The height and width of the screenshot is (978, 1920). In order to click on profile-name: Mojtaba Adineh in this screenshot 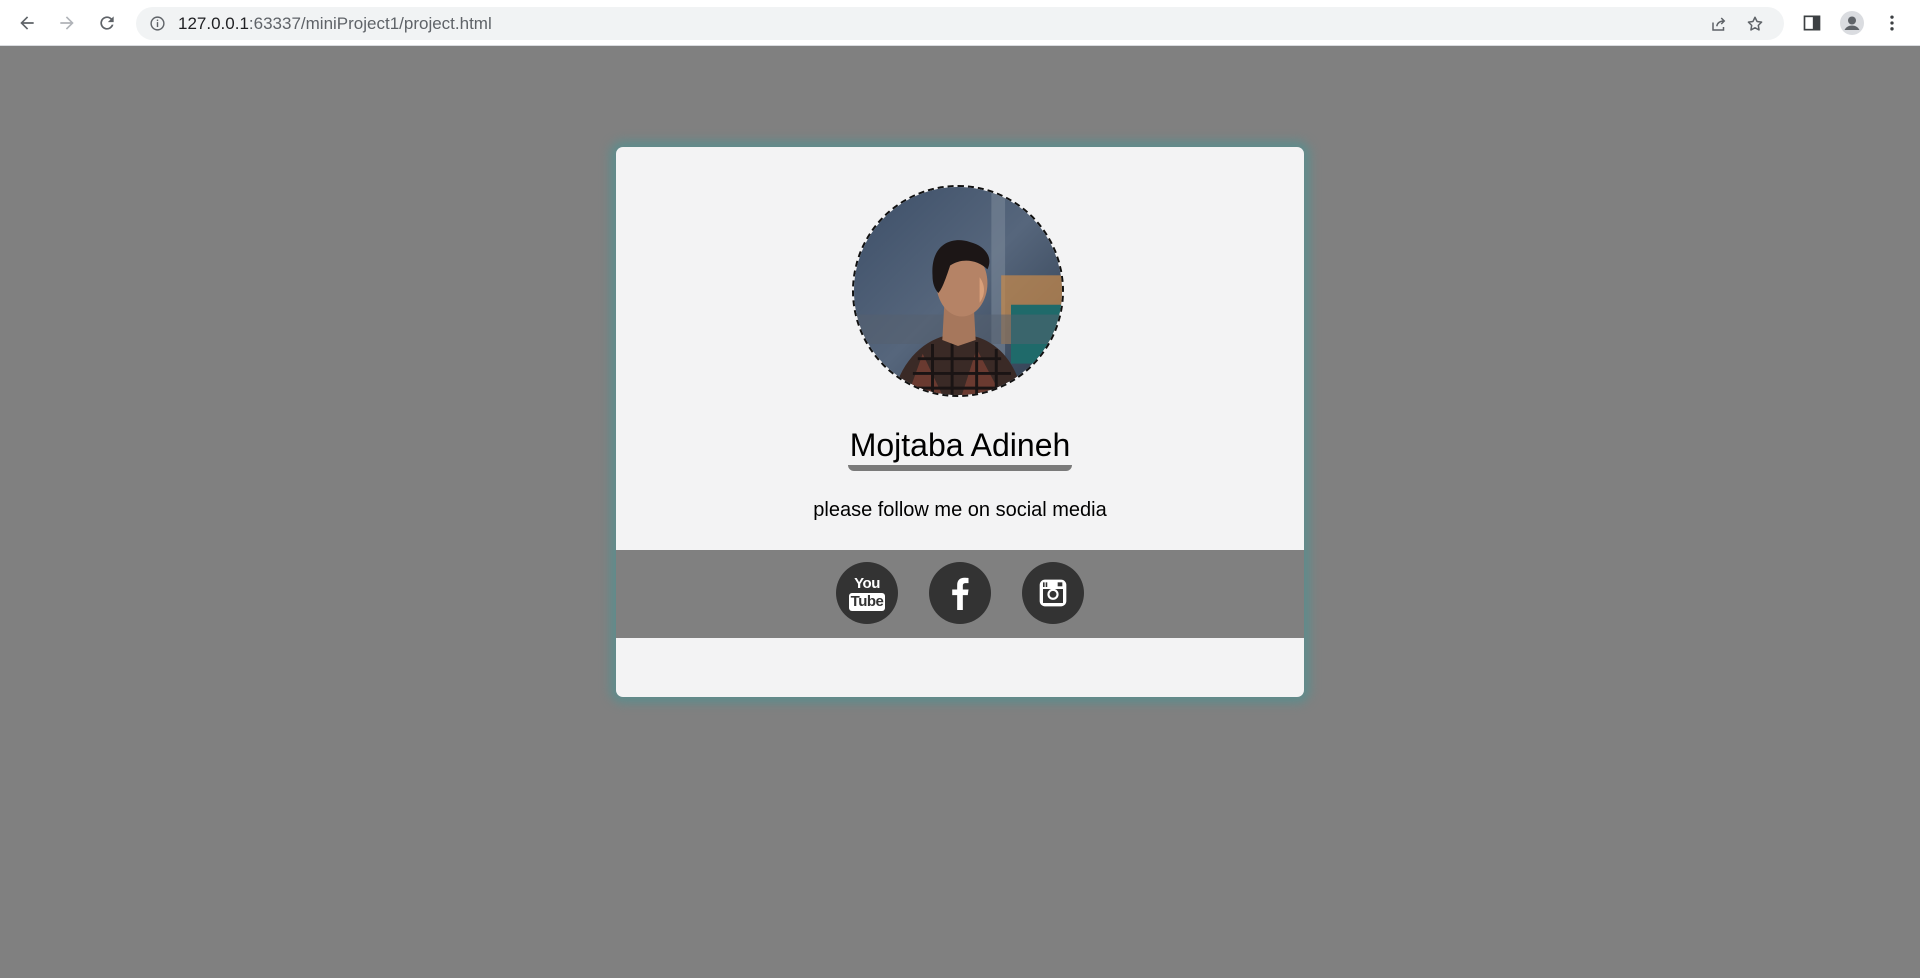, I will do `click(960, 449)`.